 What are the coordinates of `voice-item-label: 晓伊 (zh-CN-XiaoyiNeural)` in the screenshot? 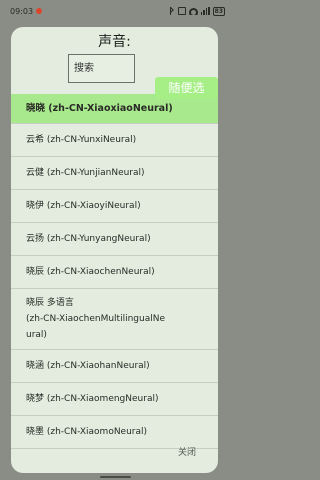 It's located at (83, 206).